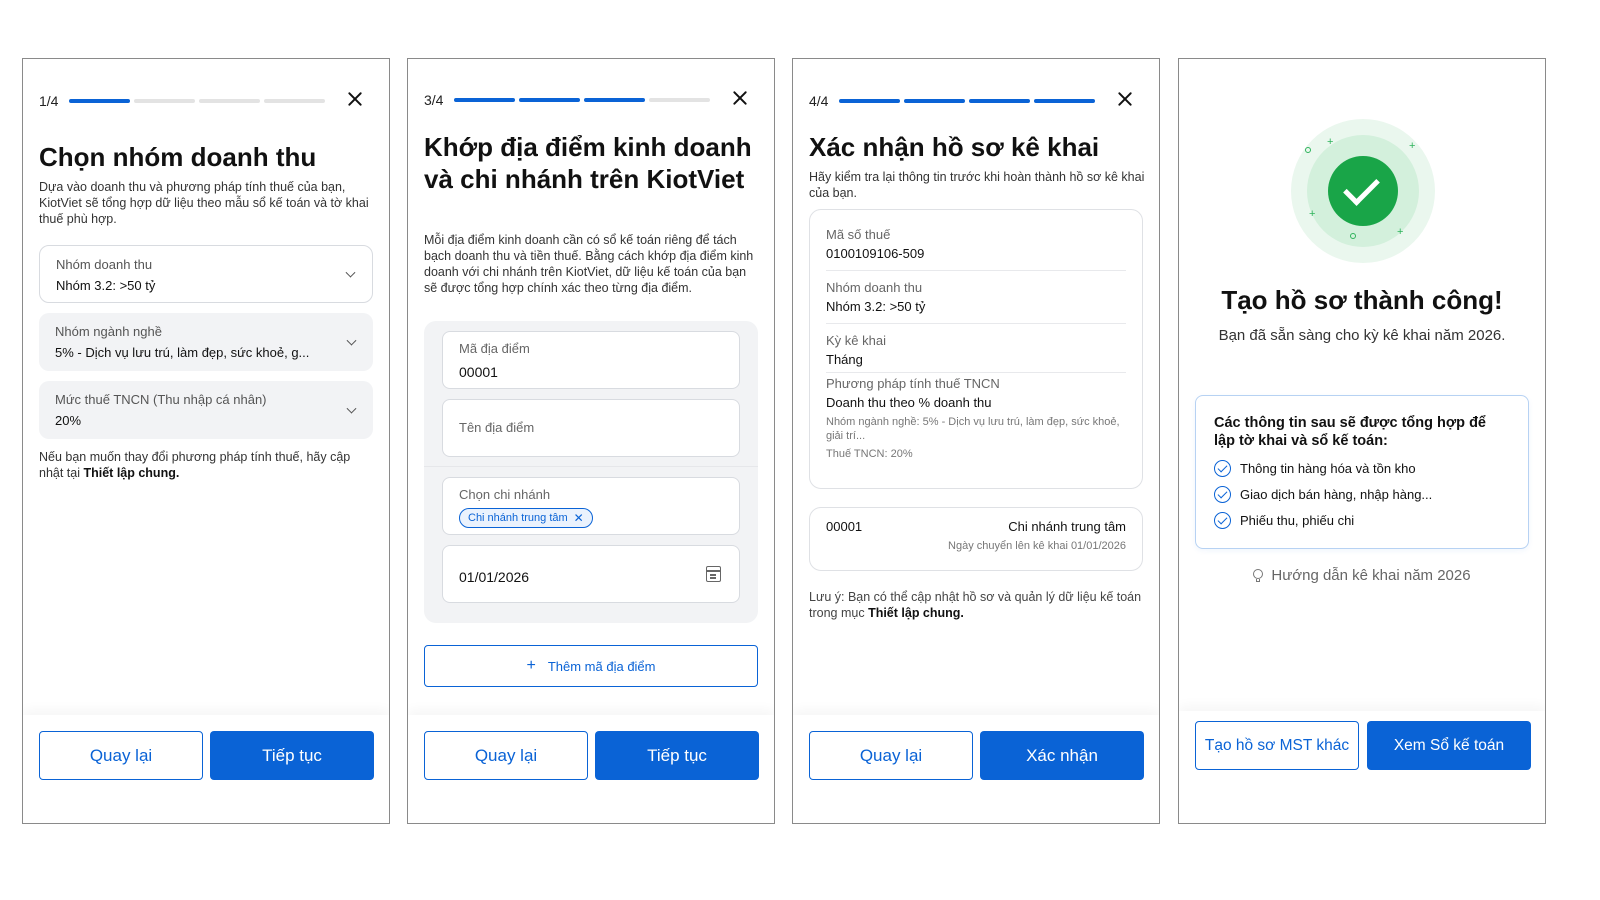  Describe the element at coordinates (591, 574) in the screenshot. I see `date-input: 01/01/2026` at that location.